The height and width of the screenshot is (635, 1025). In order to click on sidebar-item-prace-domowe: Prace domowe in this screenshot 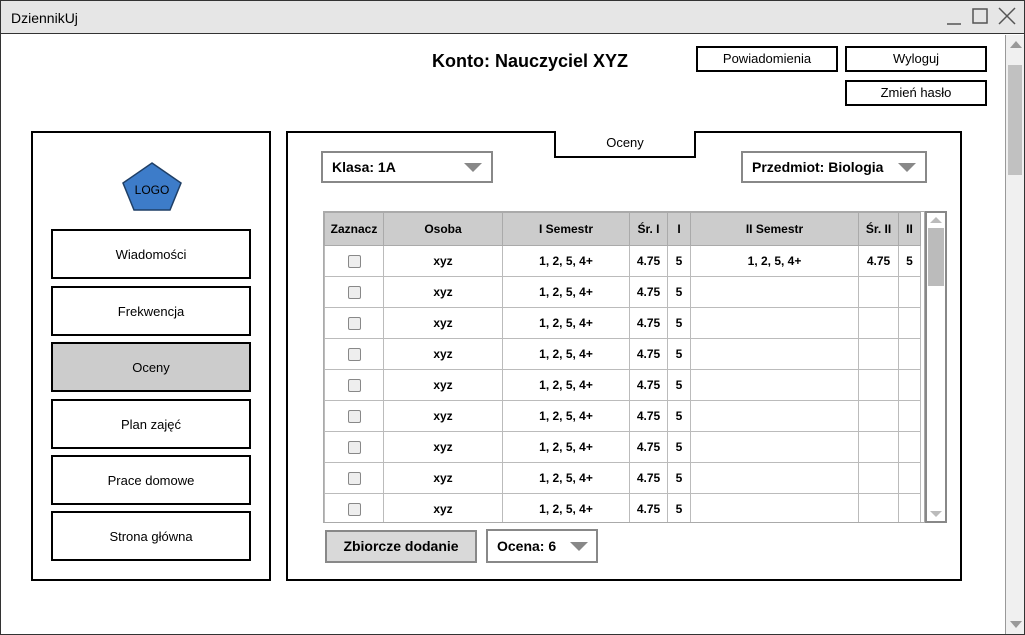, I will do `click(151, 480)`.